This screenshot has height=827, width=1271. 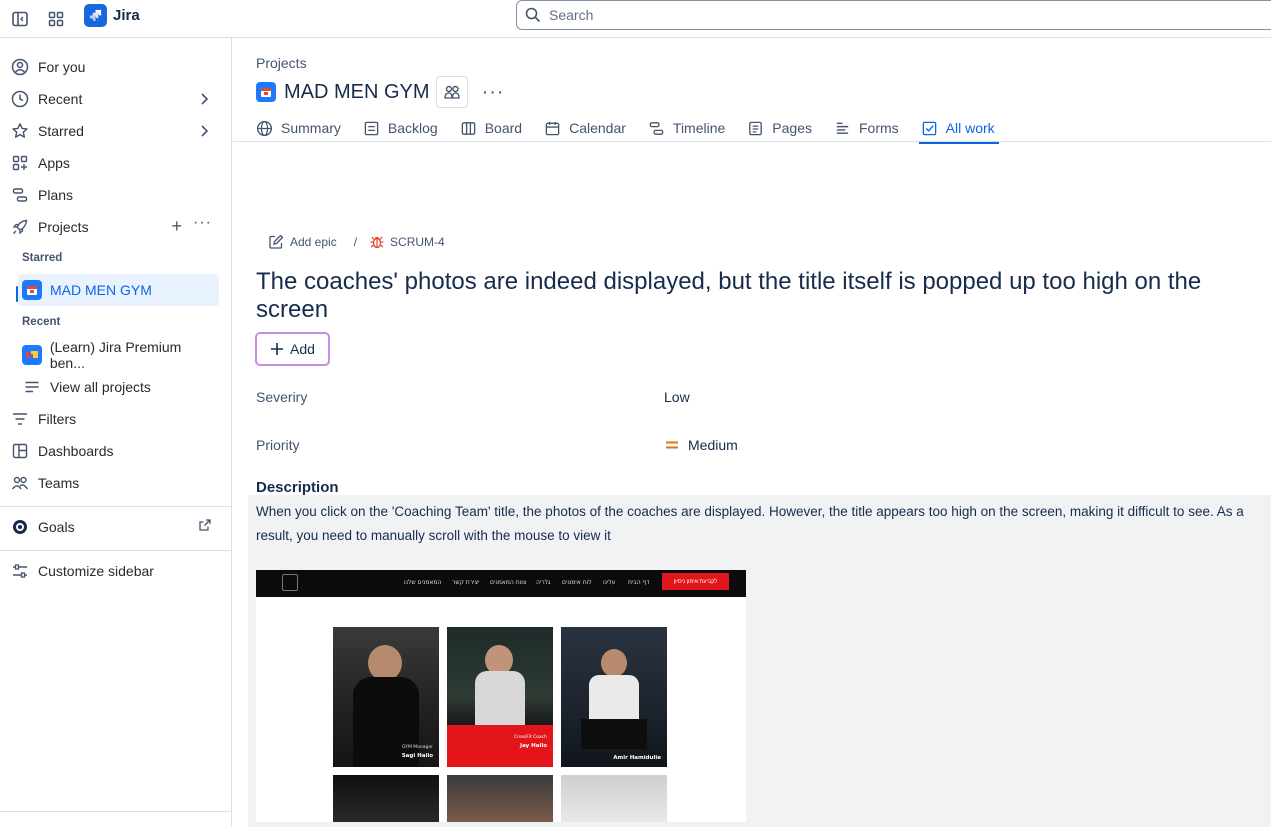 I want to click on severity-value-text: Low, so click(x=677, y=397).